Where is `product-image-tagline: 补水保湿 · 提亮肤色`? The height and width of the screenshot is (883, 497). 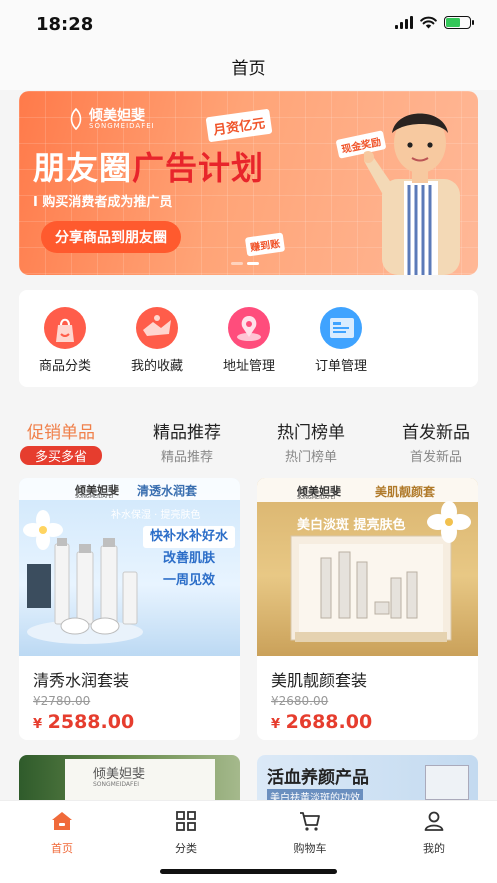
product-image-tagline: 补水保湿 · 提亮肤色 is located at coordinates (156, 515).